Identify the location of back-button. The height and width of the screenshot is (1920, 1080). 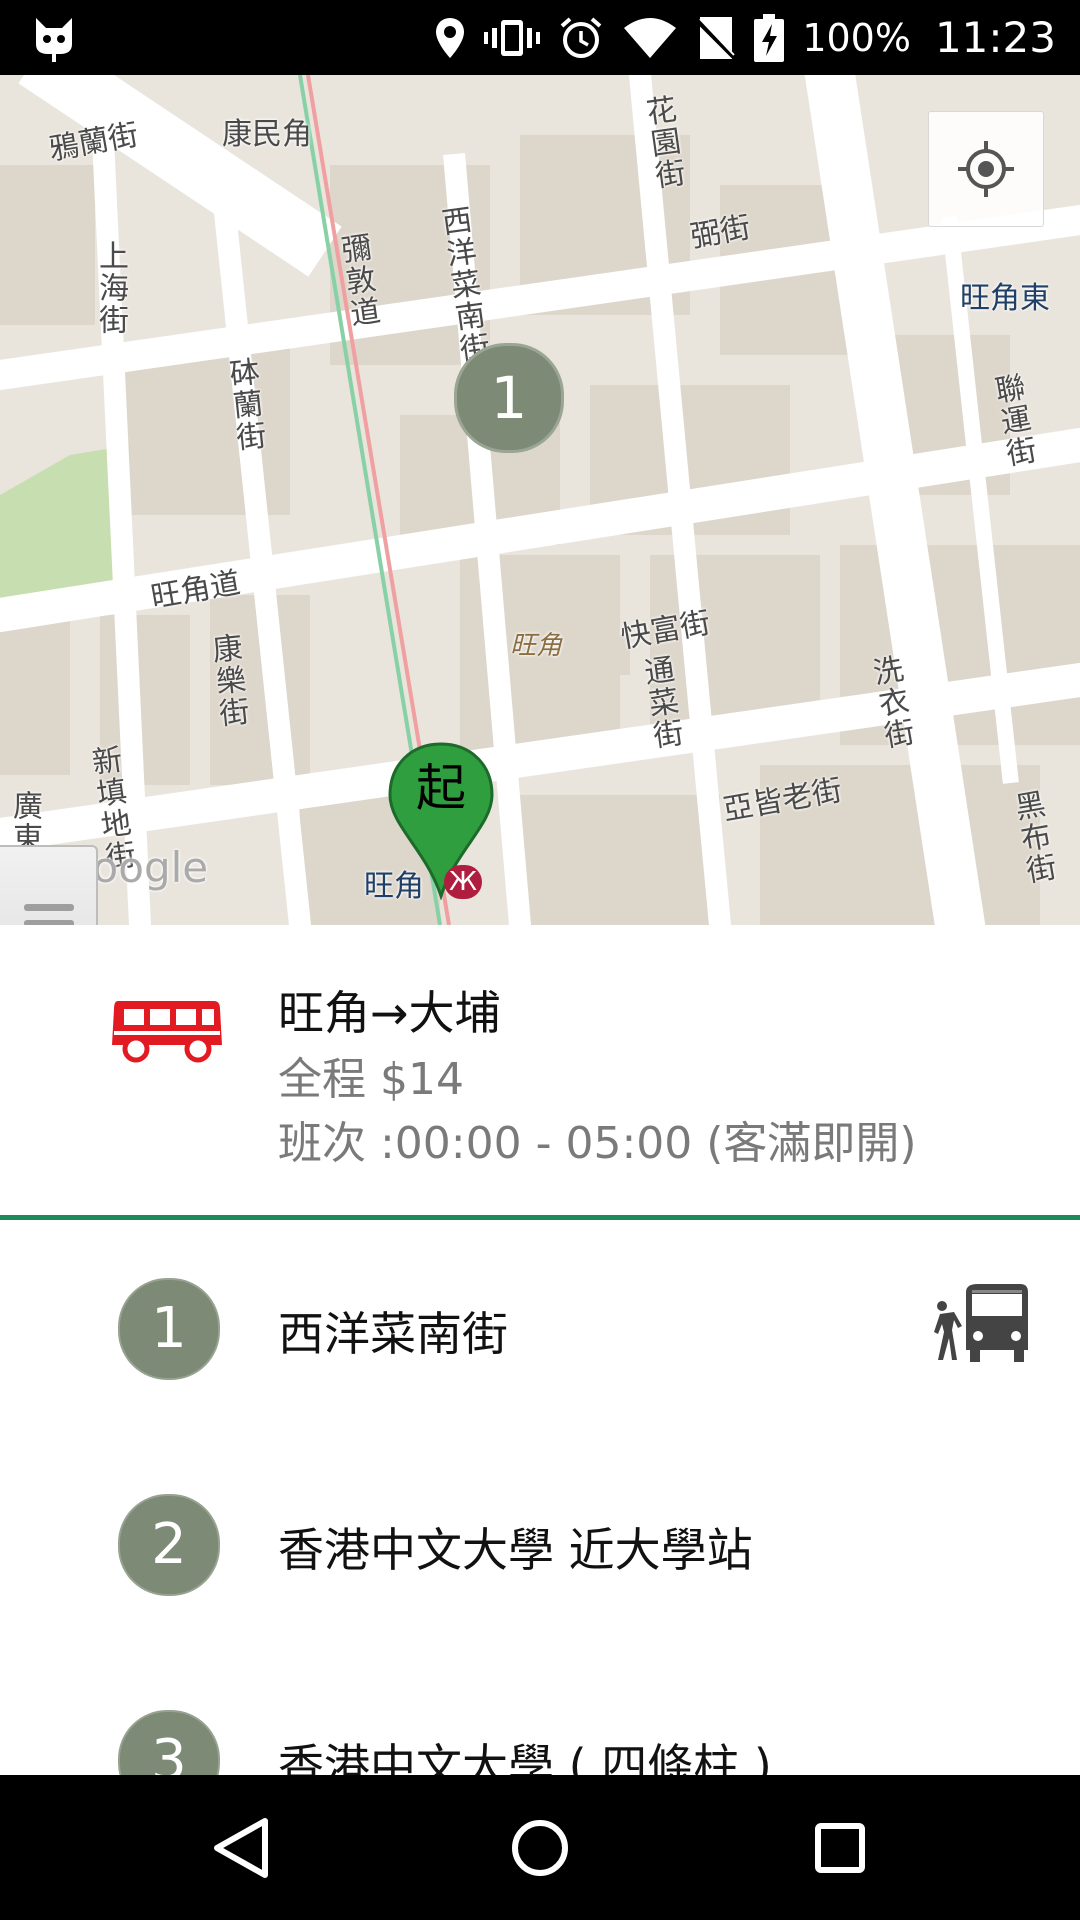
(240, 1847).